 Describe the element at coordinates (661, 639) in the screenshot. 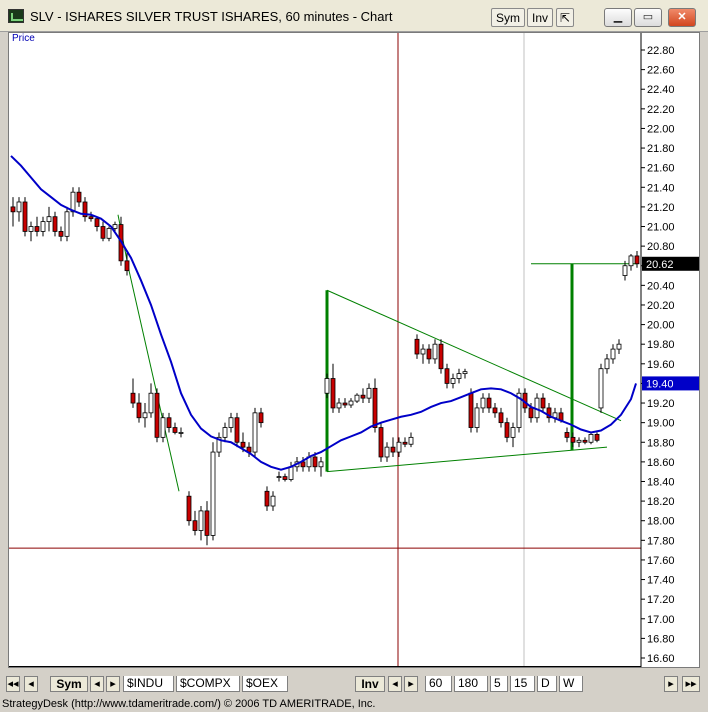

I see `price-tick-label: 16.80` at that location.